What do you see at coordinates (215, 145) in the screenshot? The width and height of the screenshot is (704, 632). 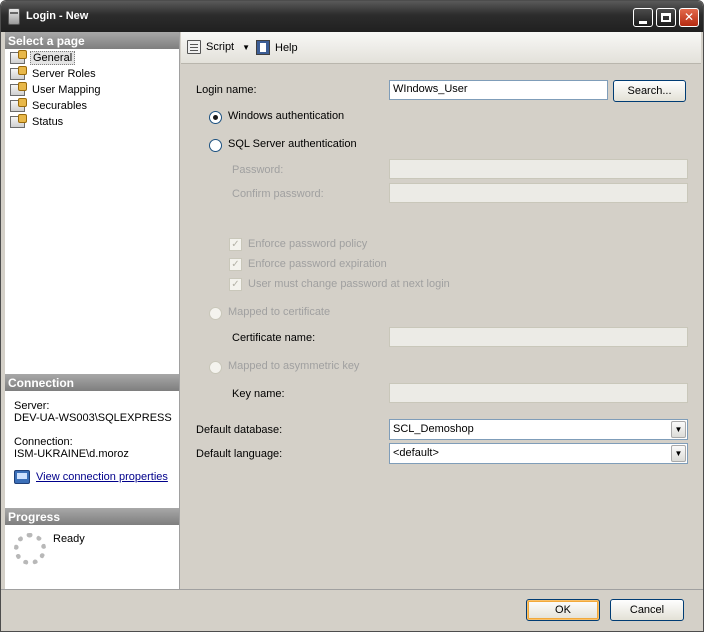 I see `sql-auth-radio` at bounding box center [215, 145].